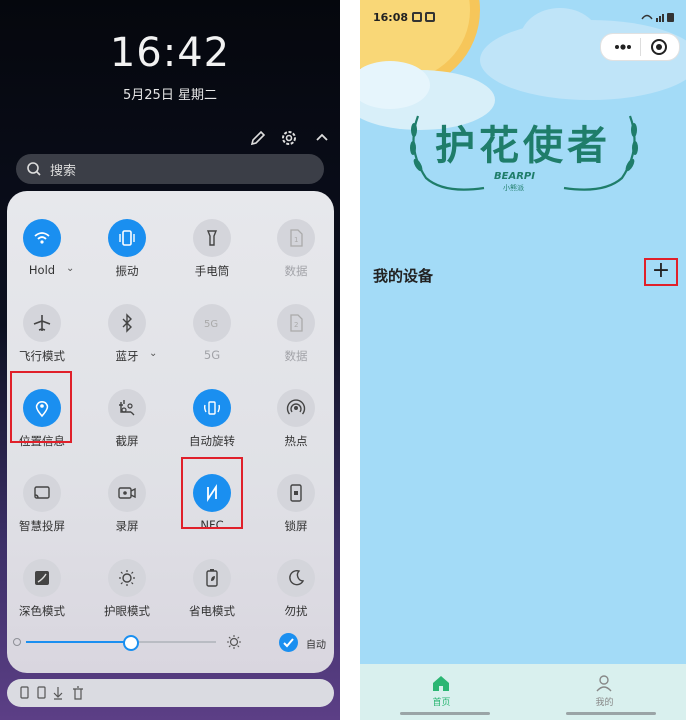  What do you see at coordinates (170, 95) in the screenshot?
I see `lockscreen-date: 5月25日 星期二` at bounding box center [170, 95].